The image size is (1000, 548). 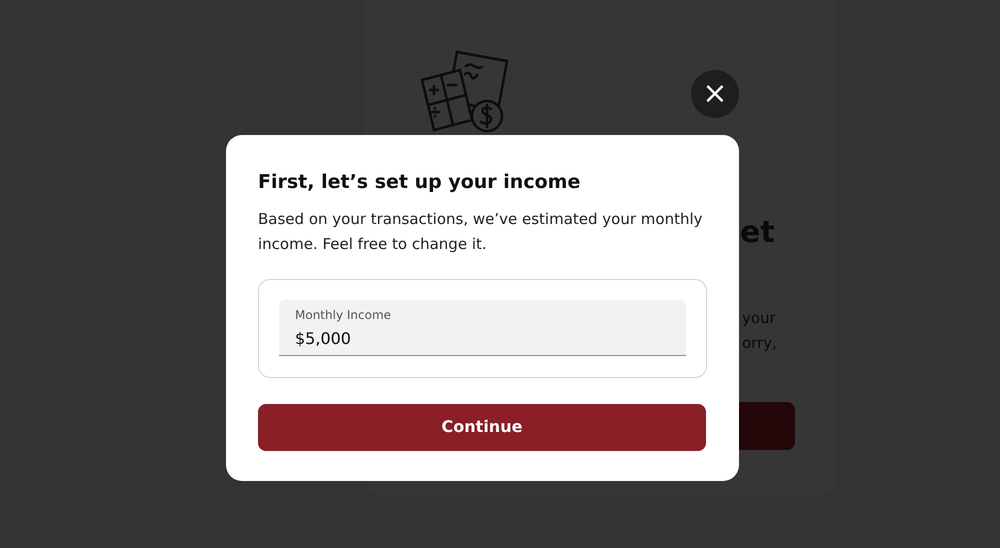 I want to click on dialog-description: Based on your transactions, we’ve estimated your monthly income. Feel free to change it., so click(x=481, y=231).